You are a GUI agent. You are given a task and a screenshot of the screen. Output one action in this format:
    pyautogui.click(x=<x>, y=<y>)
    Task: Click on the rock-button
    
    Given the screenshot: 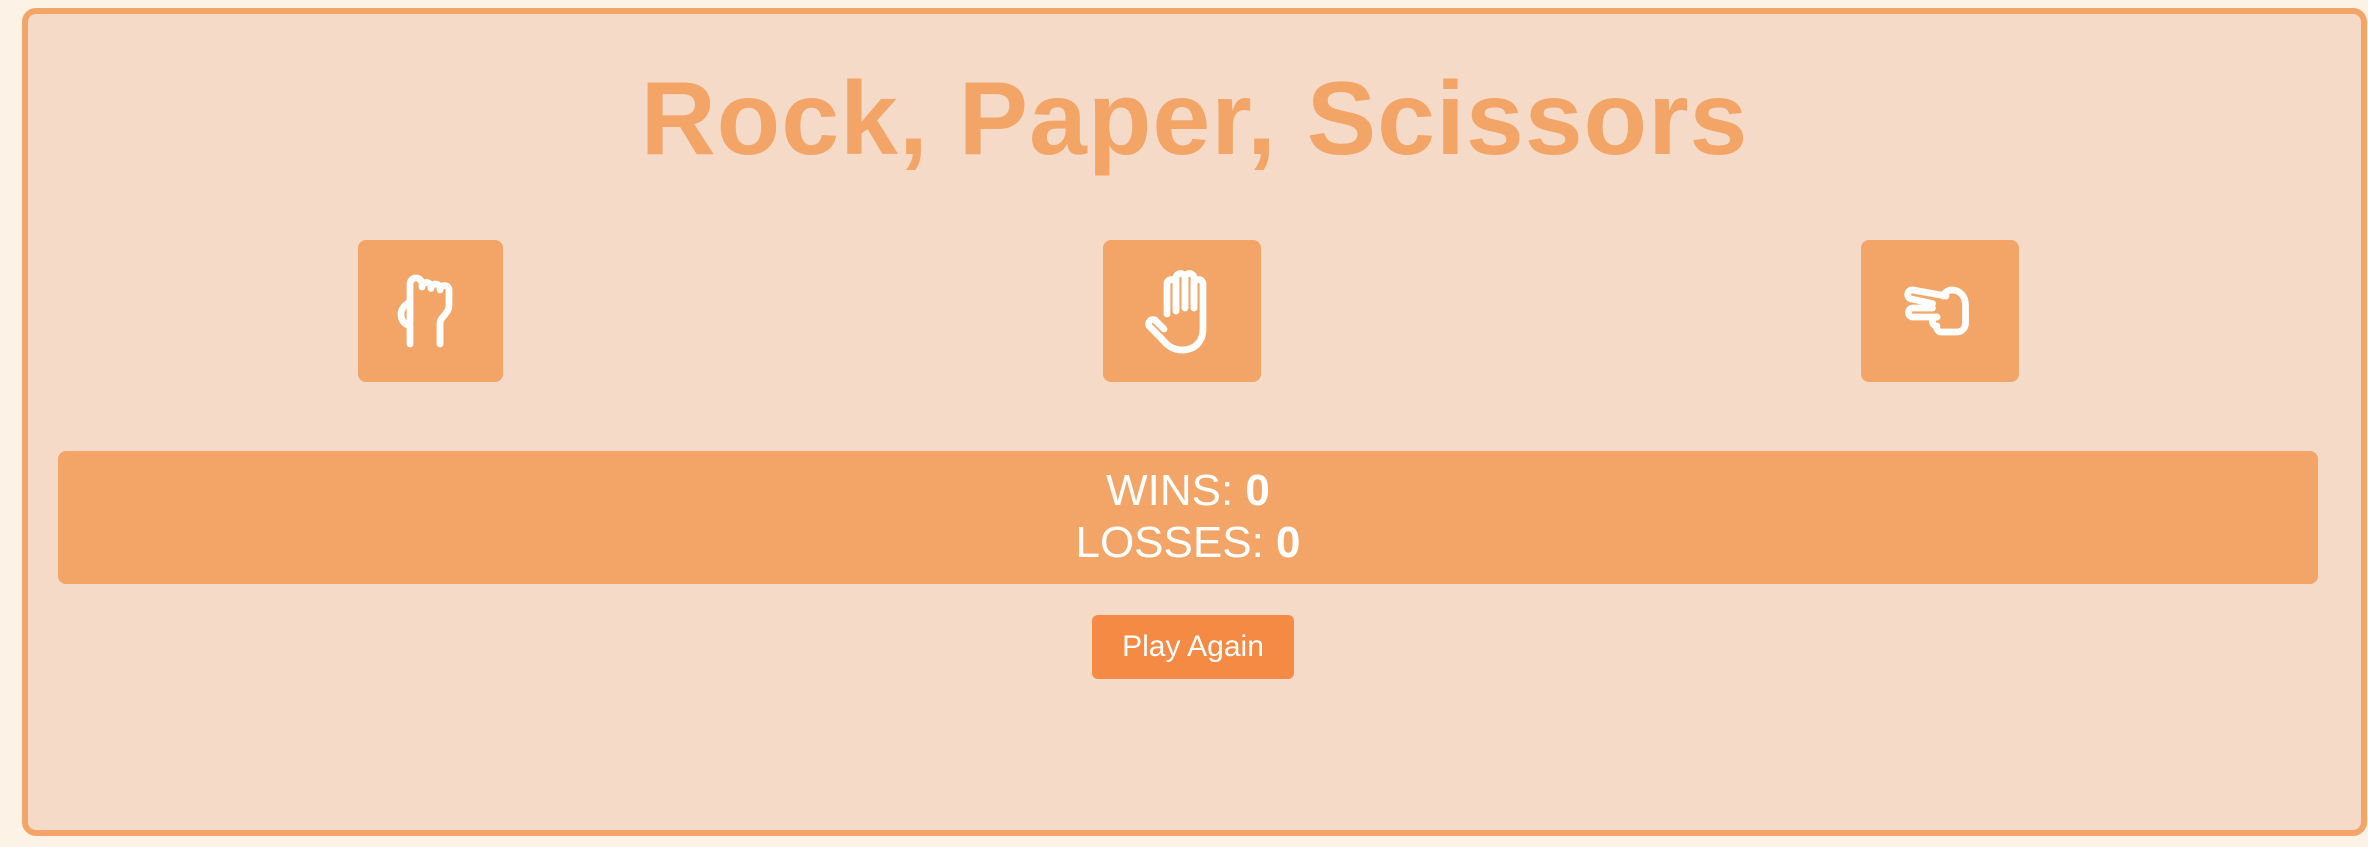 What is the action you would take?
    pyautogui.click(x=430, y=311)
    